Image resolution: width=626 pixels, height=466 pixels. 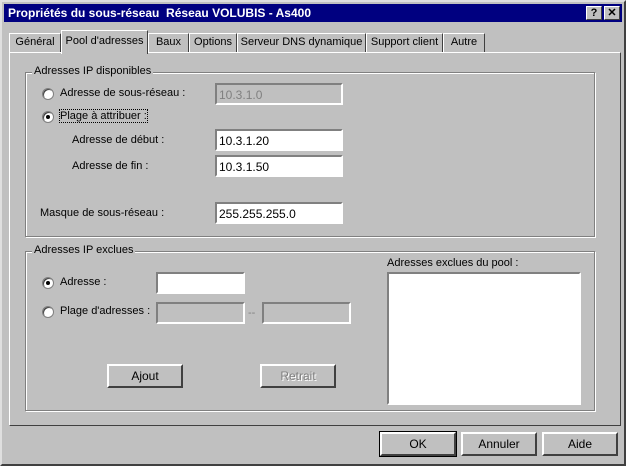 What do you see at coordinates (145, 376) in the screenshot?
I see `add-button: Ajout` at bounding box center [145, 376].